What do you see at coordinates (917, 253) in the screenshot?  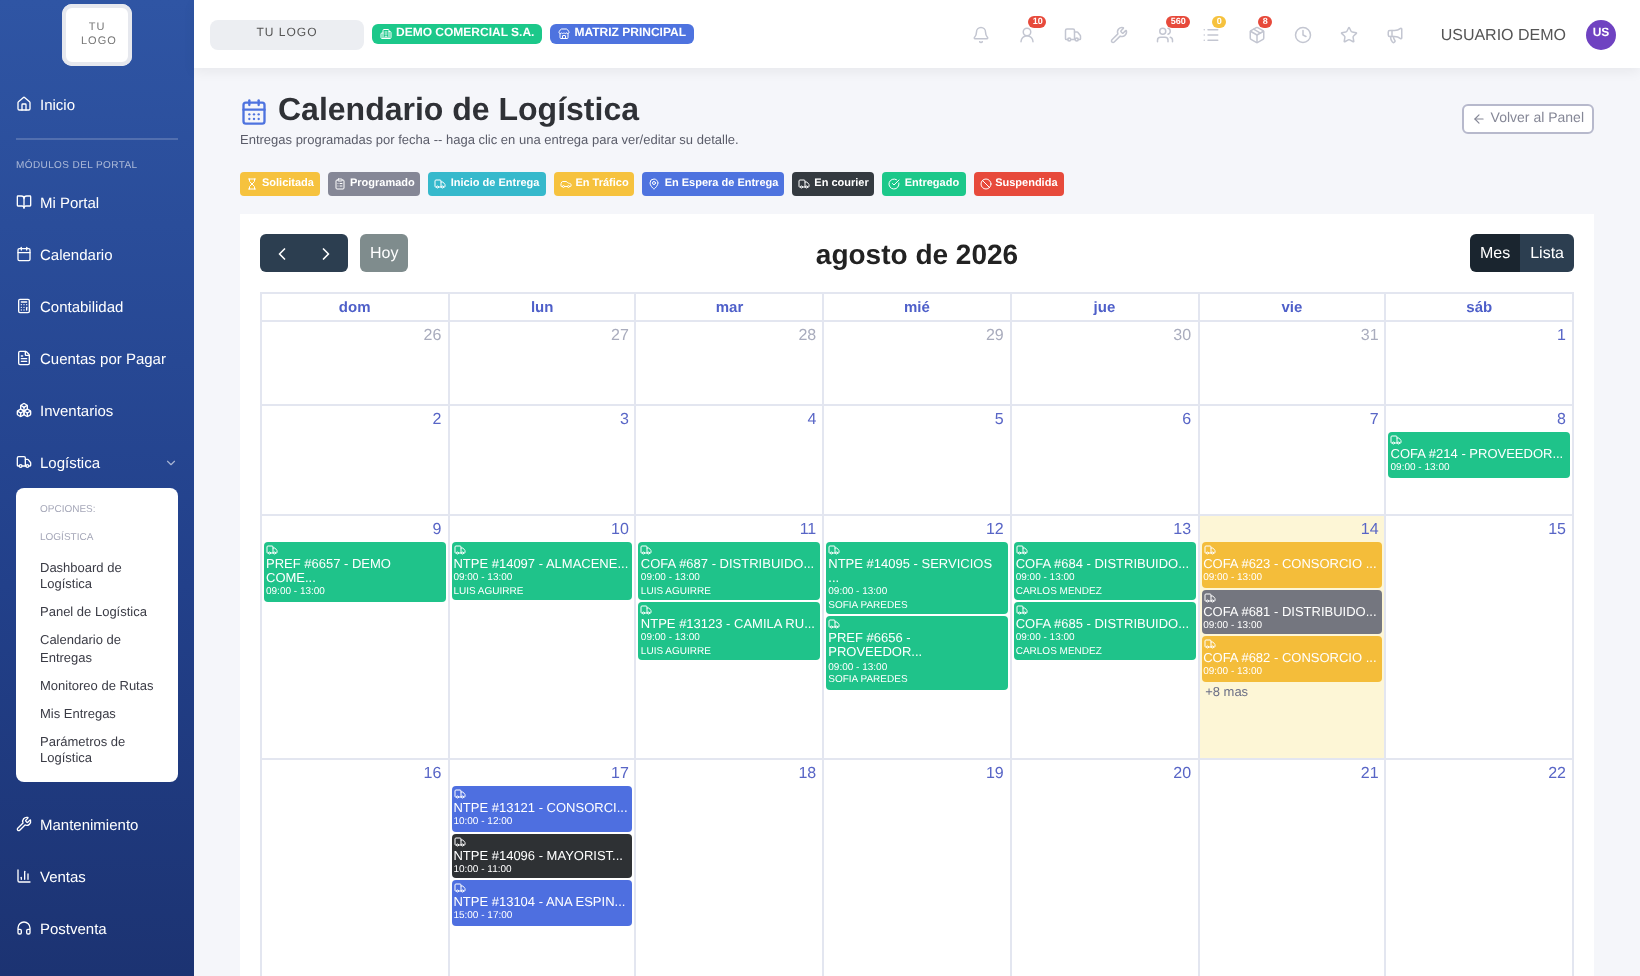 I see `month-title: agosto de 2026` at bounding box center [917, 253].